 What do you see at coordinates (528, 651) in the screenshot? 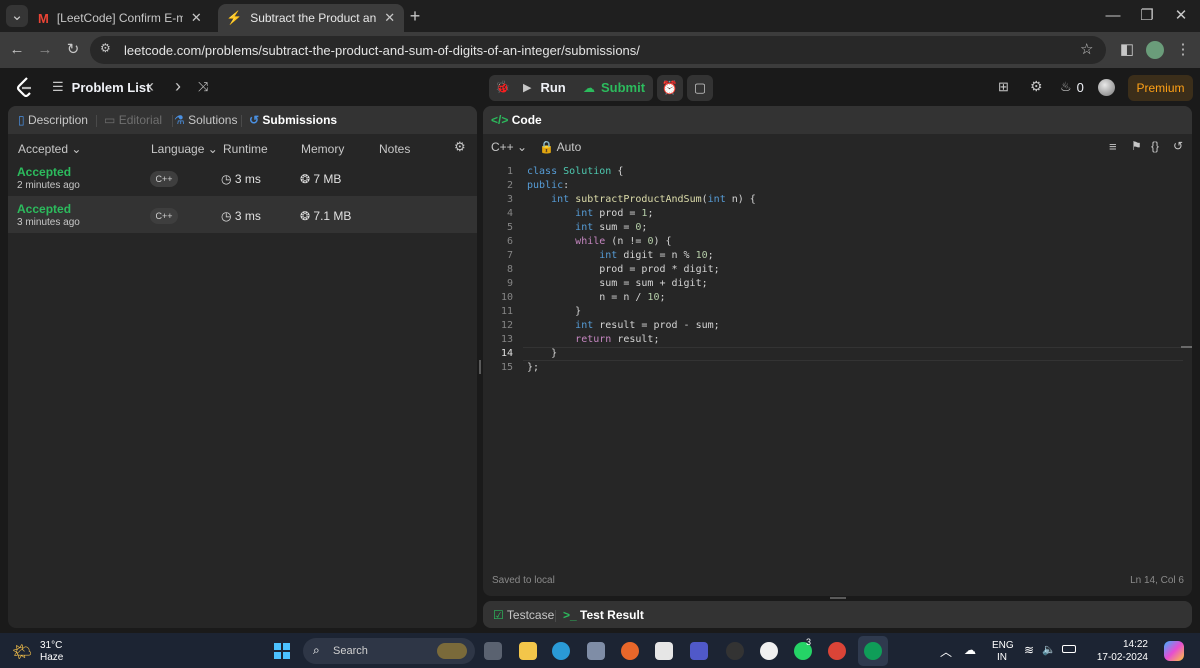
I see `file-explorer-icon` at bounding box center [528, 651].